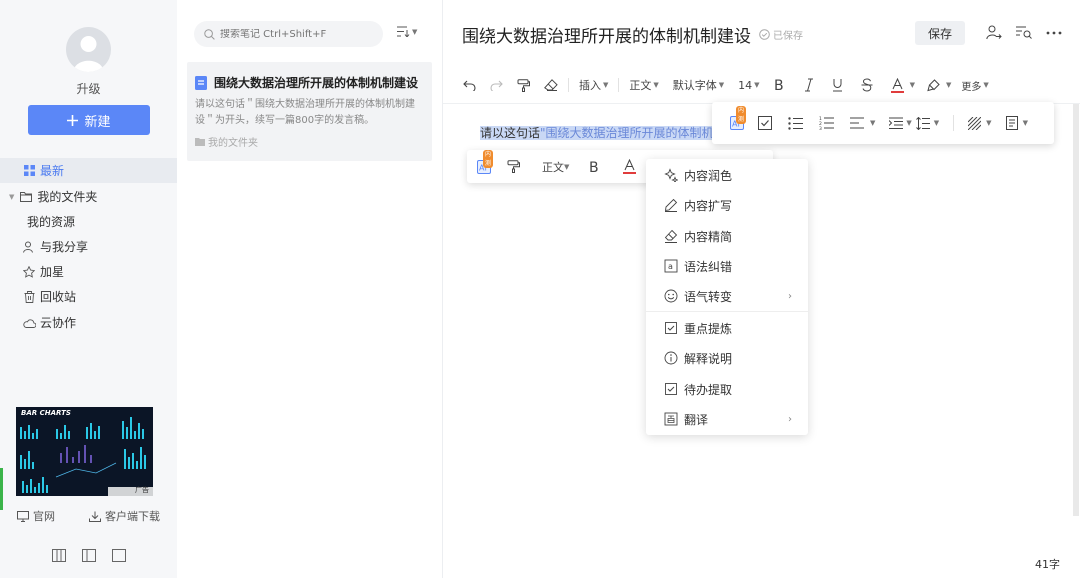 The image size is (1080, 578). Describe the element at coordinates (88, 170) in the screenshot. I see `sidebar-item-latest: 最新` at that location.